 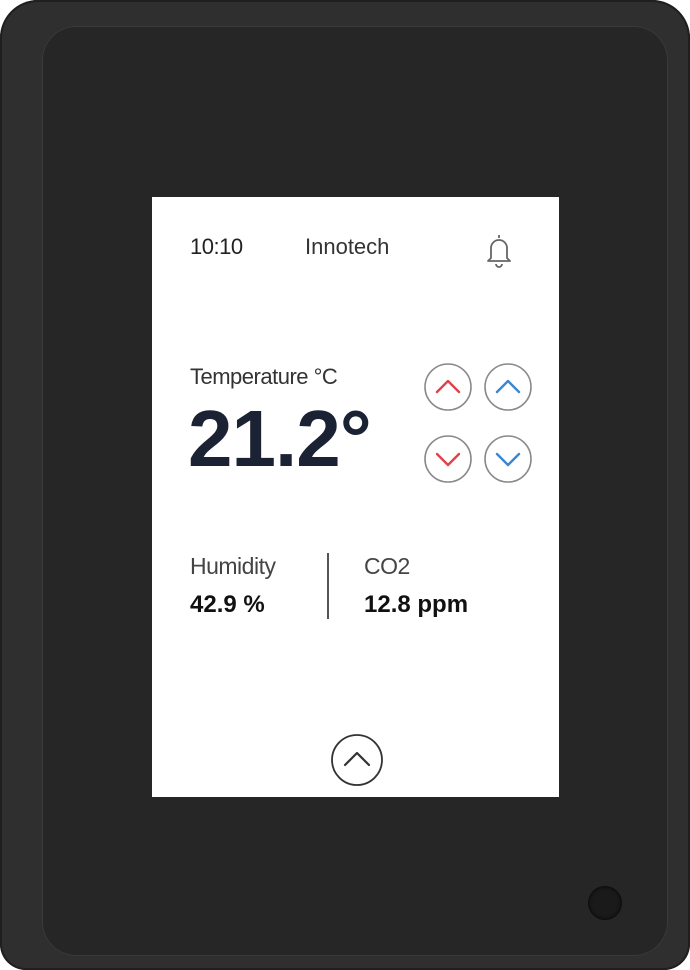 What do you see at coordinates (387, 566) in the screenshot?
I see `co2-label: CO2` at bounding box center [387, 566].